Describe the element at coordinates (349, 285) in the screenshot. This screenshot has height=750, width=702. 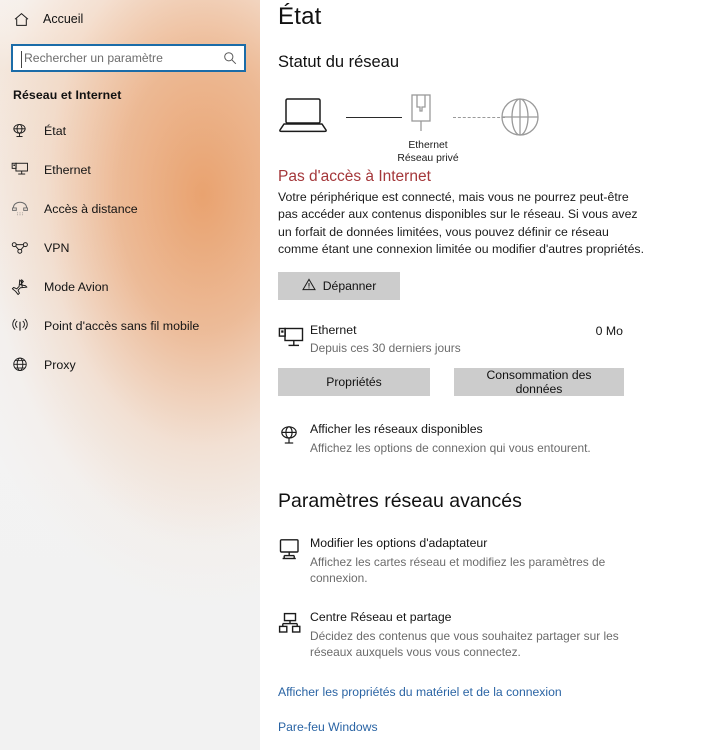
I see `troubleshoot-button-label: Dépanner` at that location.